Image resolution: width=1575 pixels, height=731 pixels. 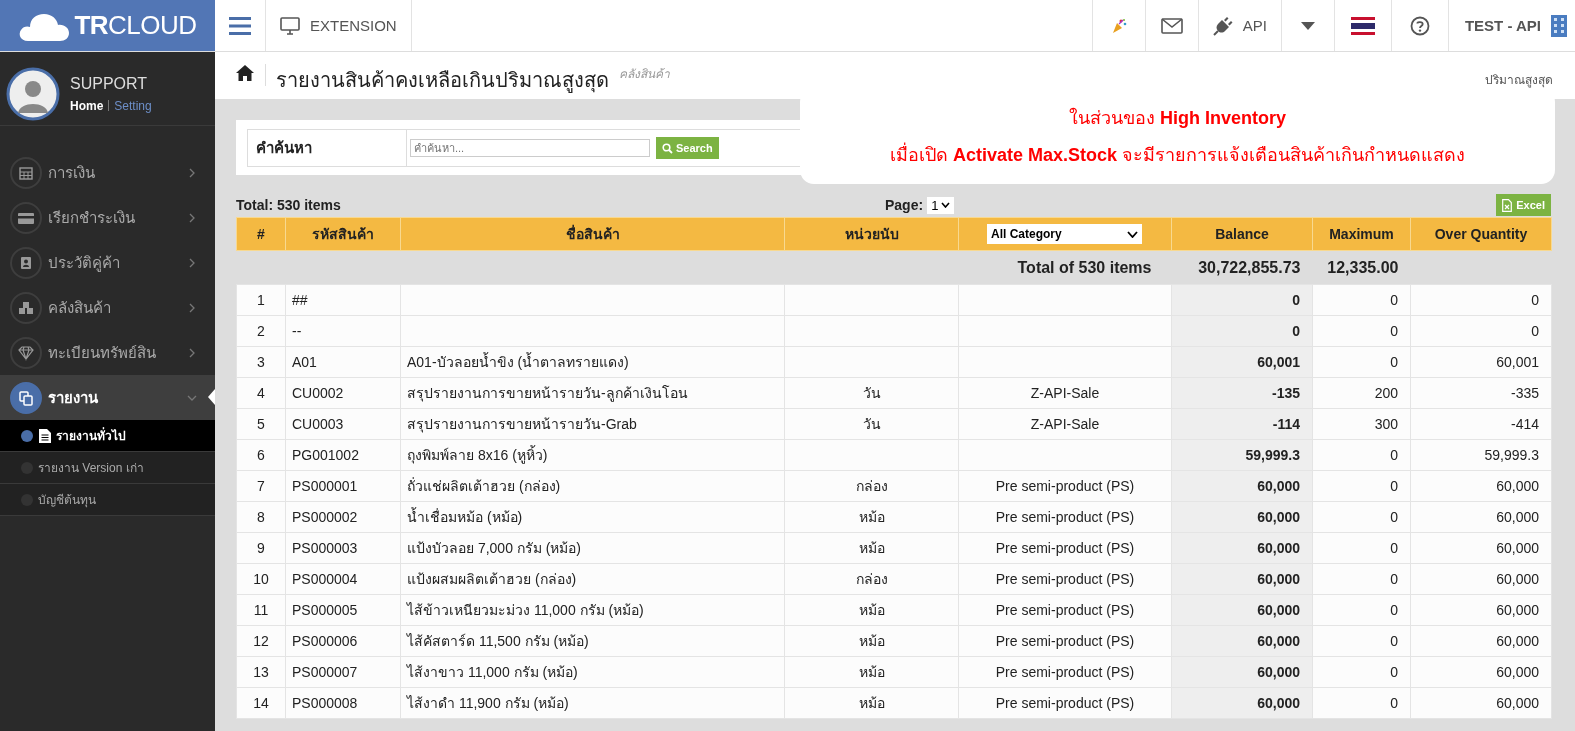 What do you see at coordinates (1419, 25) in the screenshot?
I see `help-icon` at bounding box center [1419, 25].